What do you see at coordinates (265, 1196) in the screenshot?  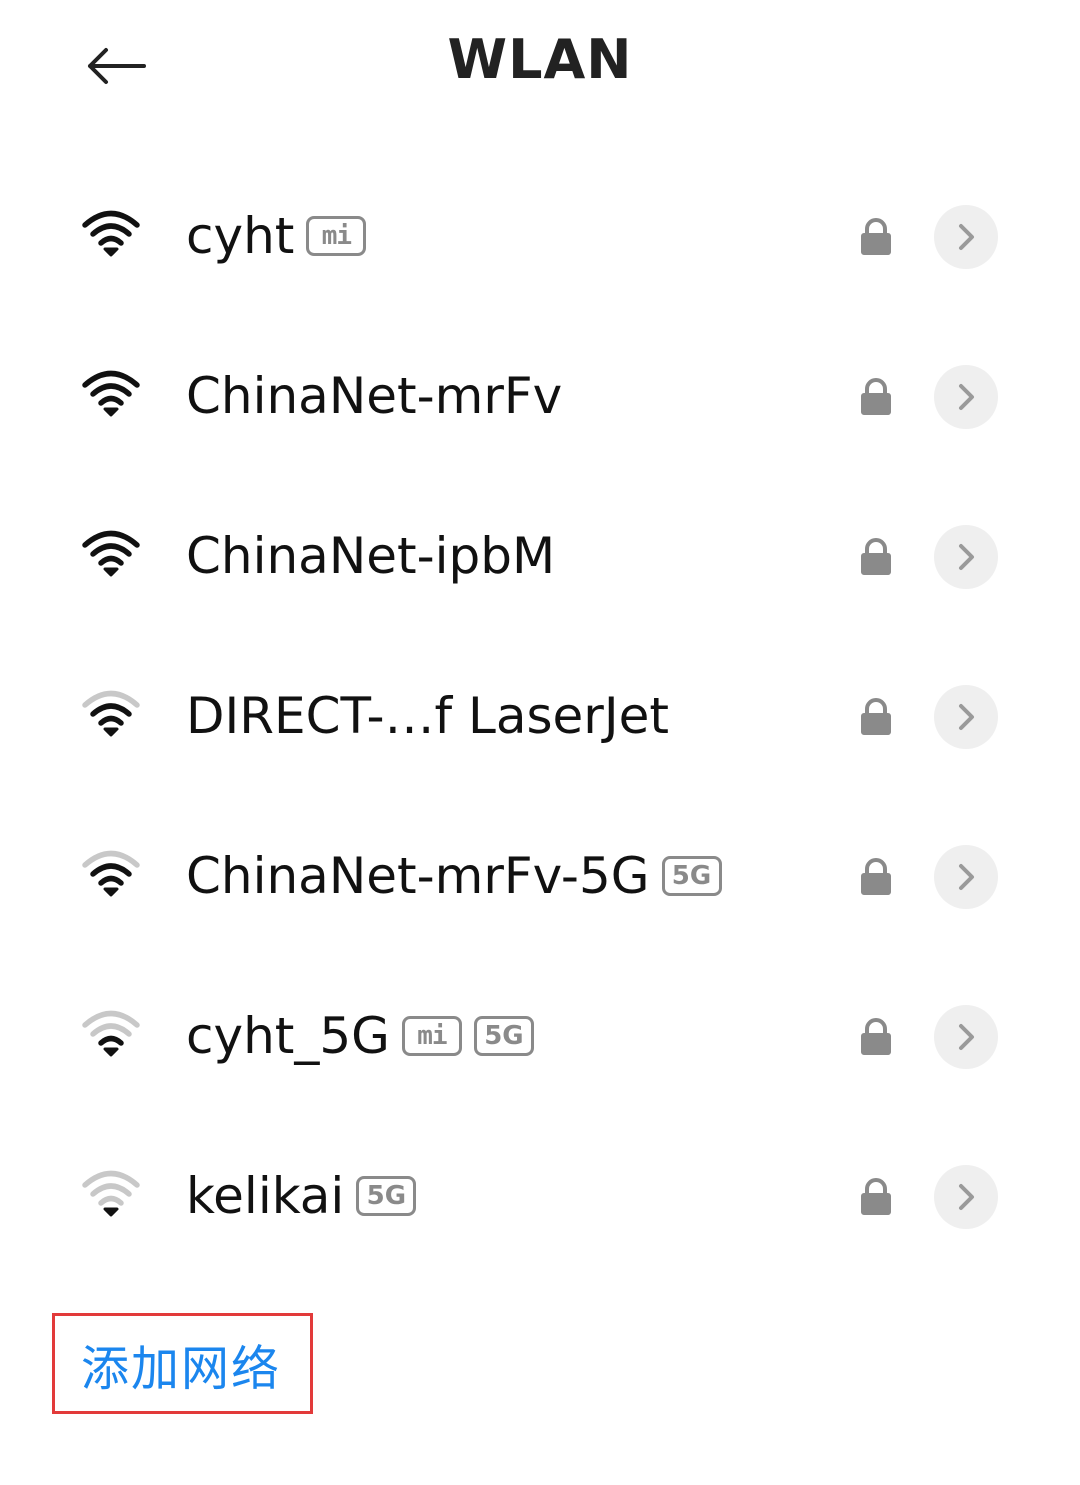 I see `network-name: kelikai` at bounding box center [265, 1196].